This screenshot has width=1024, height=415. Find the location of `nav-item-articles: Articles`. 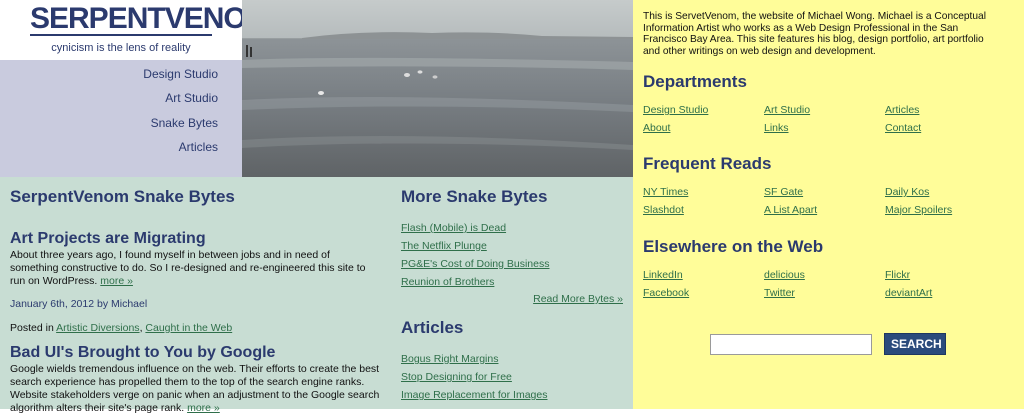

nav-item-articles: Articles is located at coordinates (198, 147).